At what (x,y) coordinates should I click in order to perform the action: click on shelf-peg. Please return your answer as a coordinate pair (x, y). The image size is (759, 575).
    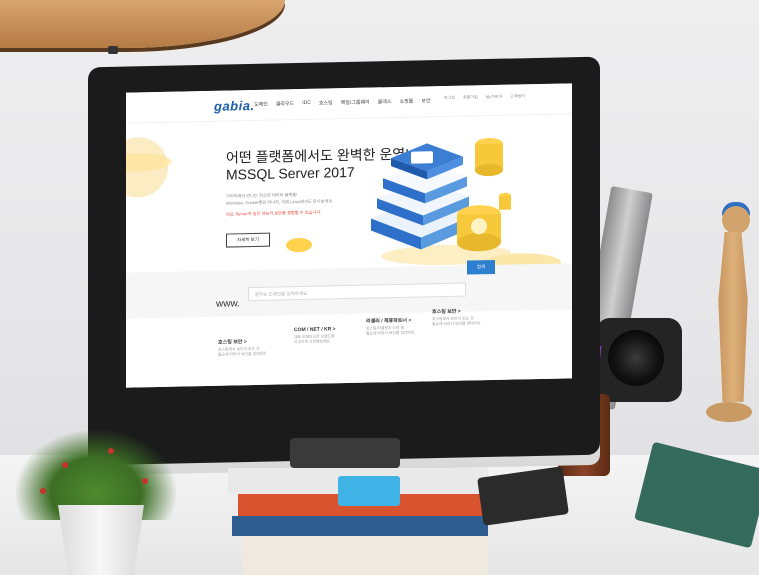
    Looking at the image, I should click on (113, 50).